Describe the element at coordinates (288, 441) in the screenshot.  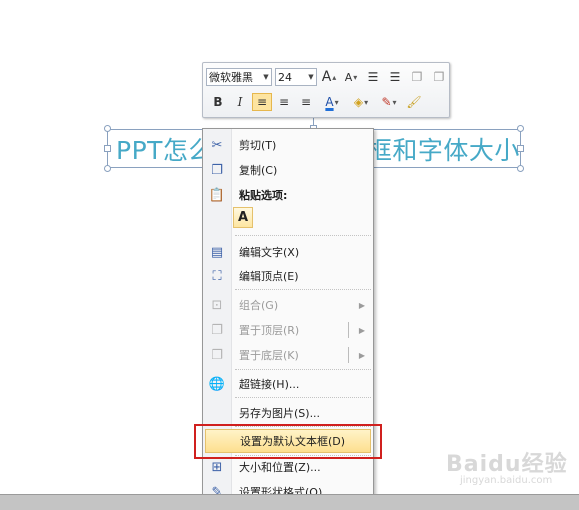
I see `annotation-highlight-box` at that location.